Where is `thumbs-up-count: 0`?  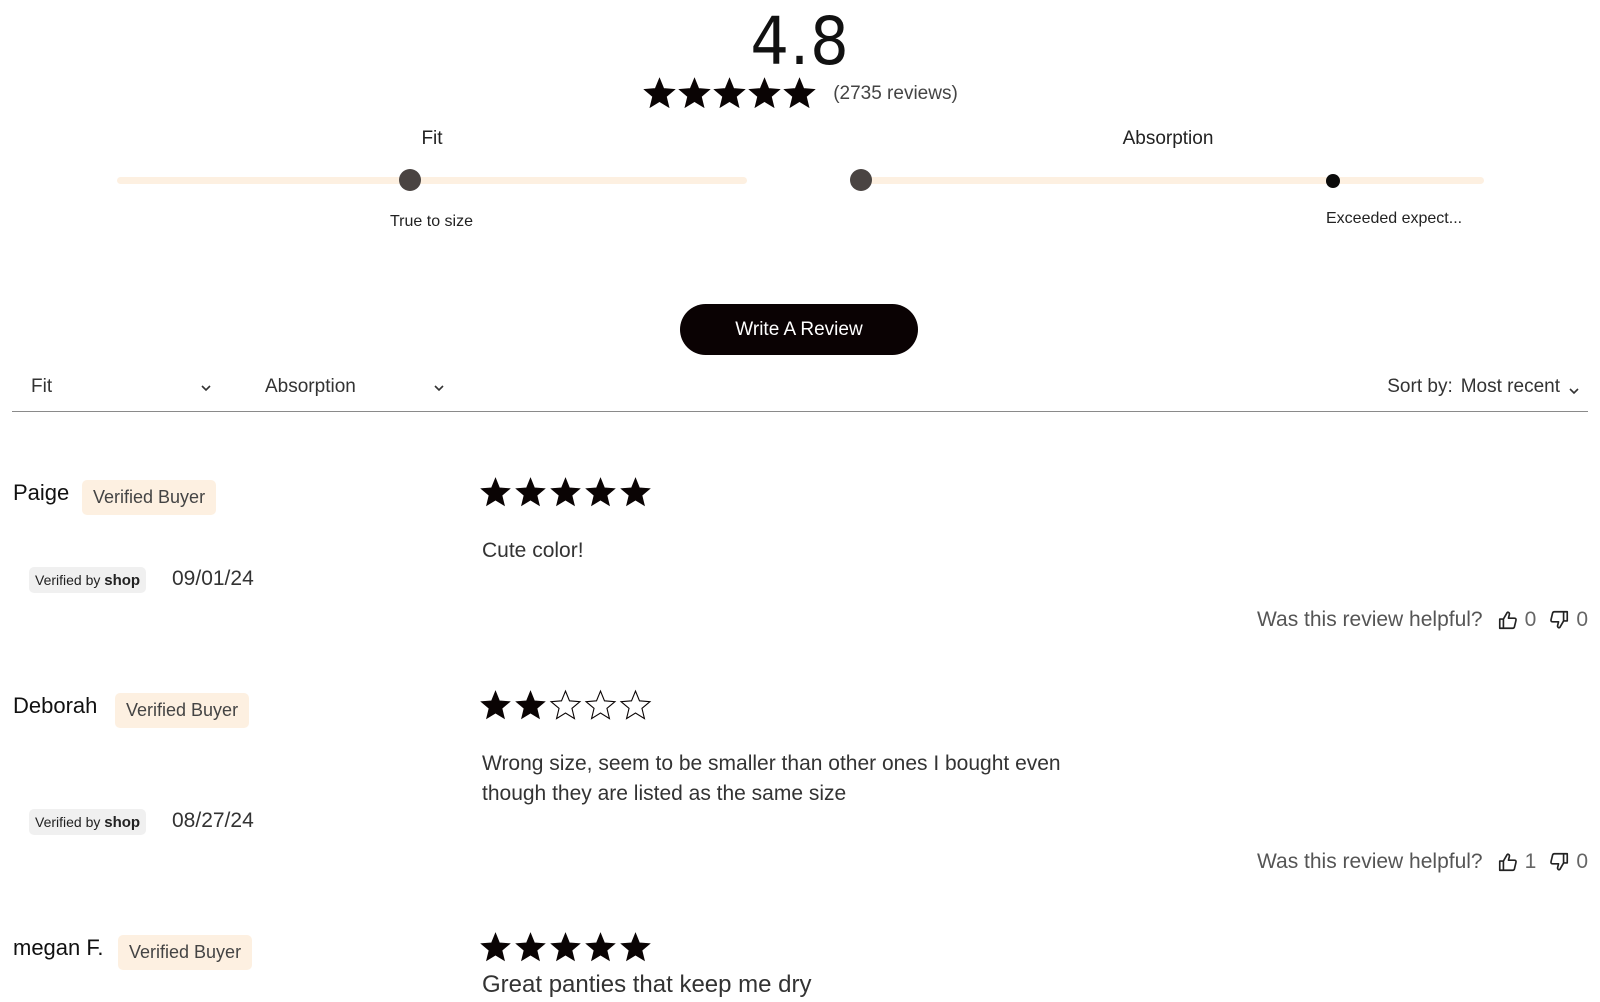
thumbs-up-count: 0 is located at coordinates (1530, 619).